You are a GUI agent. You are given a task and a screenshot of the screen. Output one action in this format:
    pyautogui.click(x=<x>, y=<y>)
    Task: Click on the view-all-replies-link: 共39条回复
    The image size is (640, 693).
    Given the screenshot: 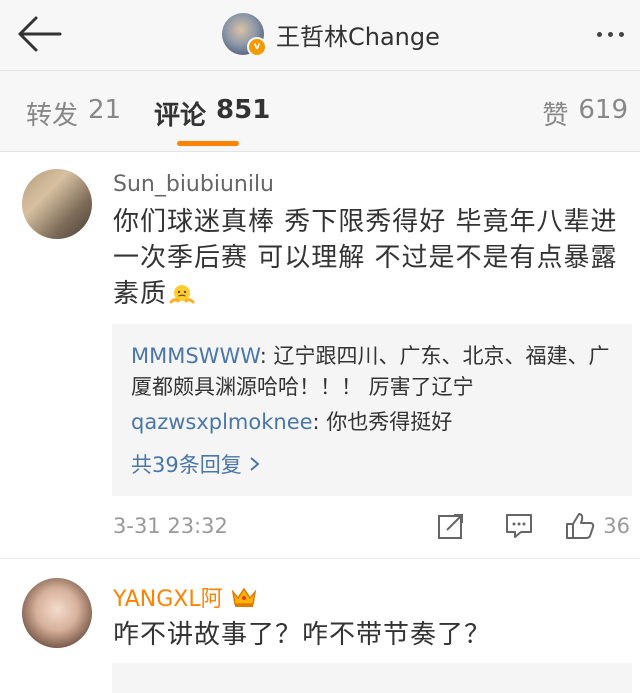 What is the action you would take?
    pyautogui.click(x=196, y=464)
    